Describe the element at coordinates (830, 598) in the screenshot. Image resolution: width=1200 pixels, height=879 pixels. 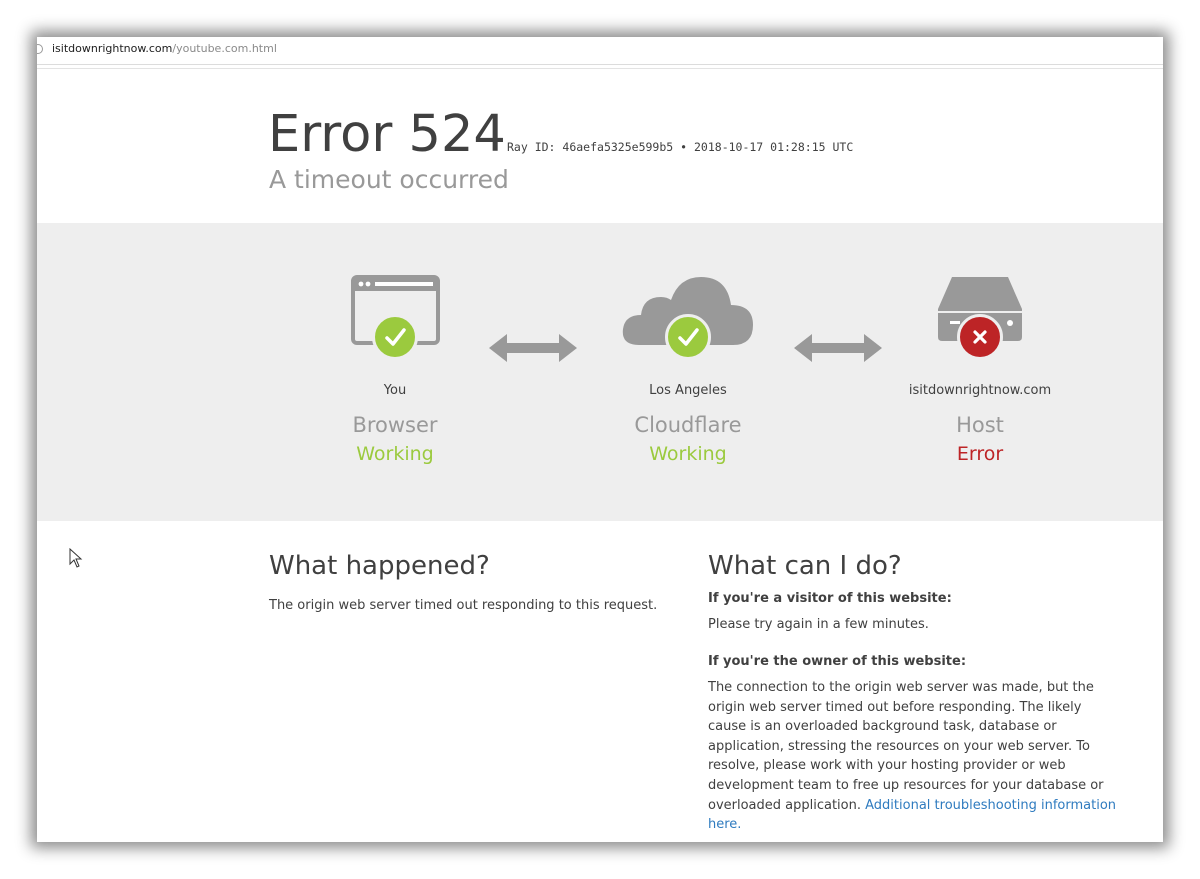
I see `visitor-heading: If you're a visitor of this website:` at that location.